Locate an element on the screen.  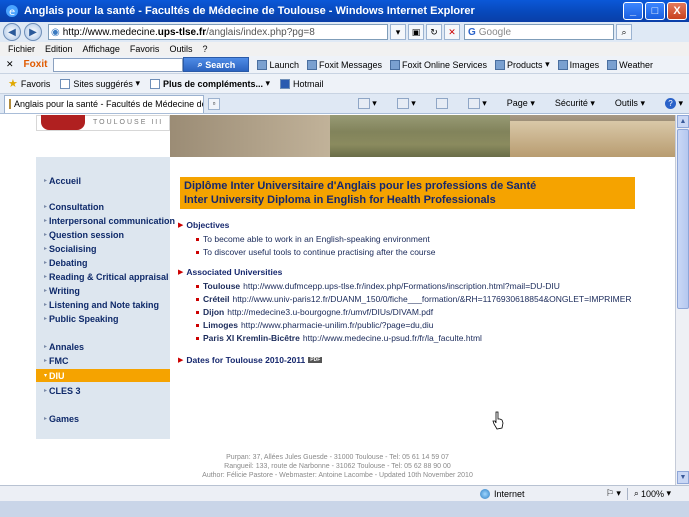
refresh-icon: ↻ is located at coordinates (434, 31).